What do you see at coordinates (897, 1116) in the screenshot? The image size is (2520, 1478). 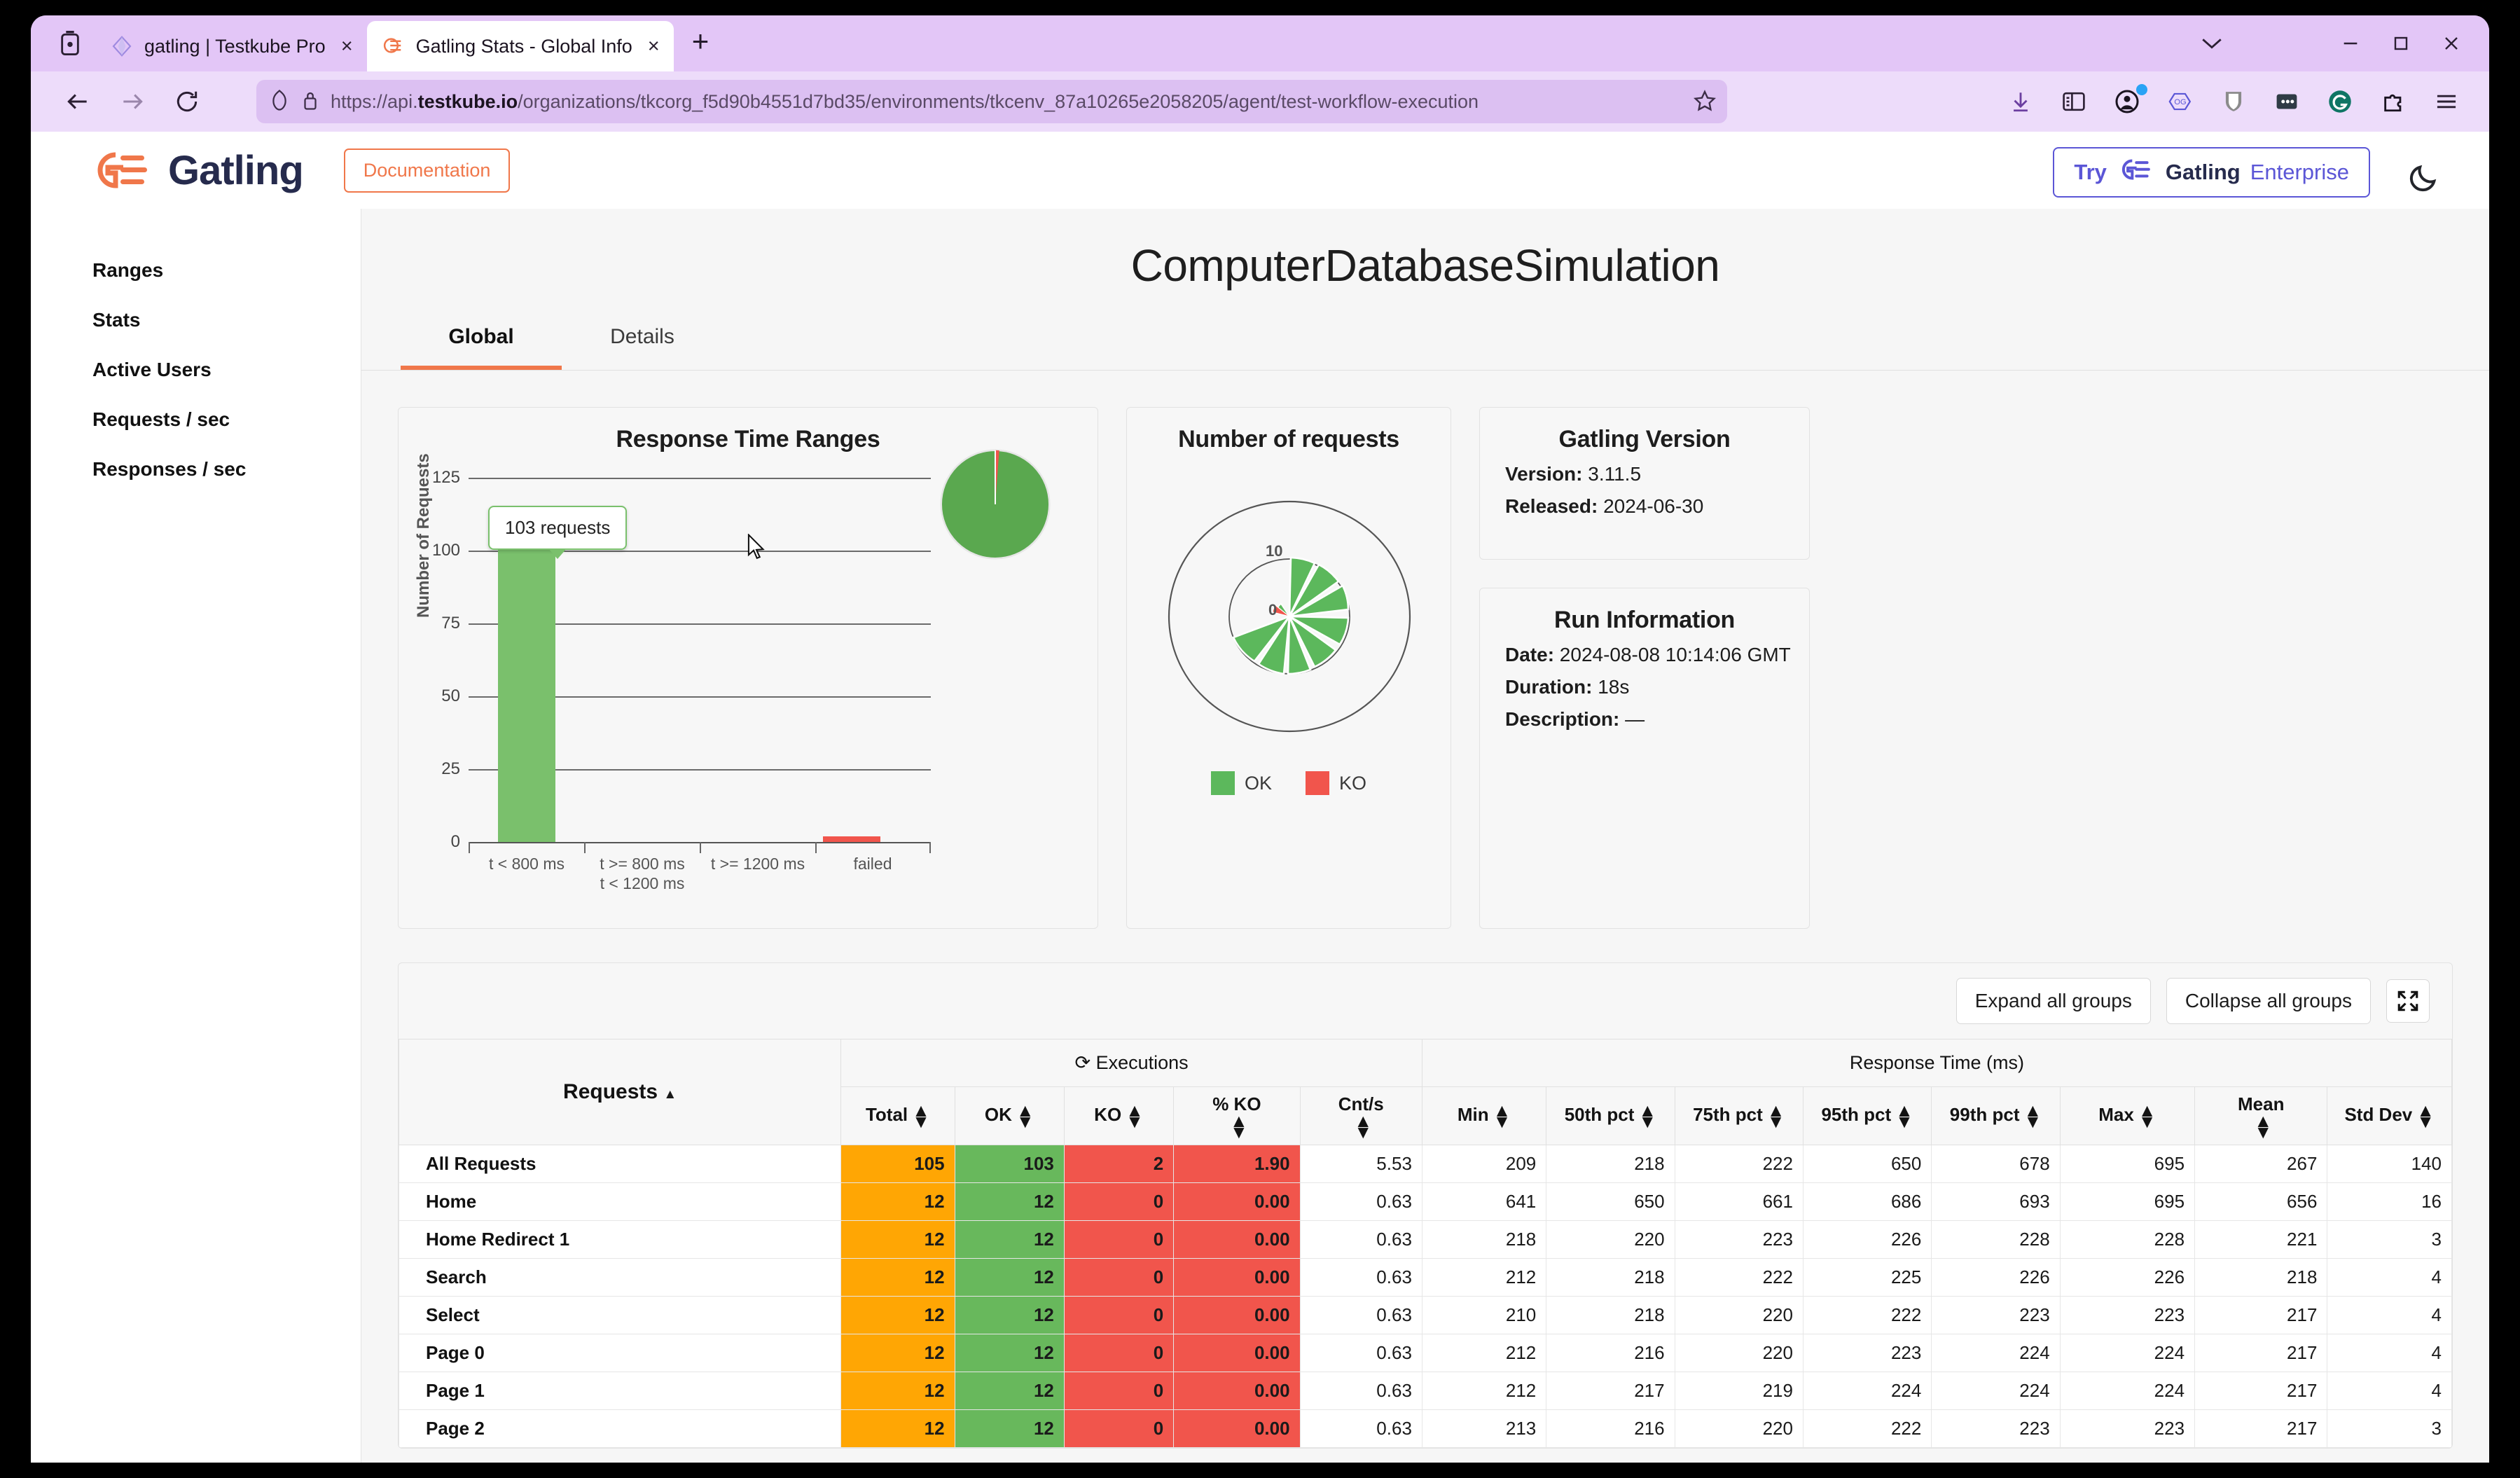 I see `col-header-total: Total ▲ ▼` at bounding box center [897, 1116].